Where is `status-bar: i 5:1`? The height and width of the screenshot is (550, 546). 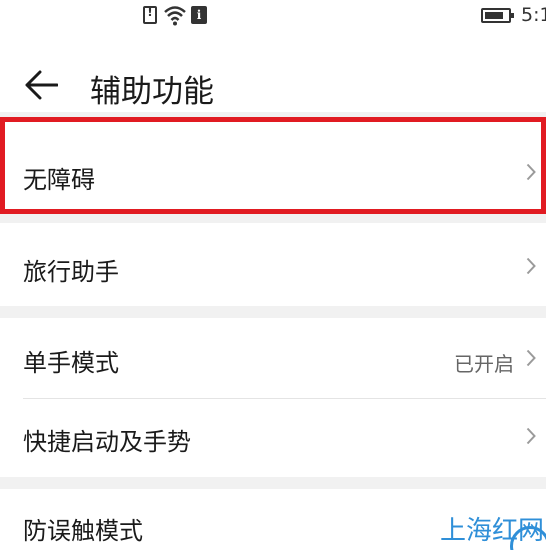
status-bar: i 5:1 is located at coordinates (273, 16).